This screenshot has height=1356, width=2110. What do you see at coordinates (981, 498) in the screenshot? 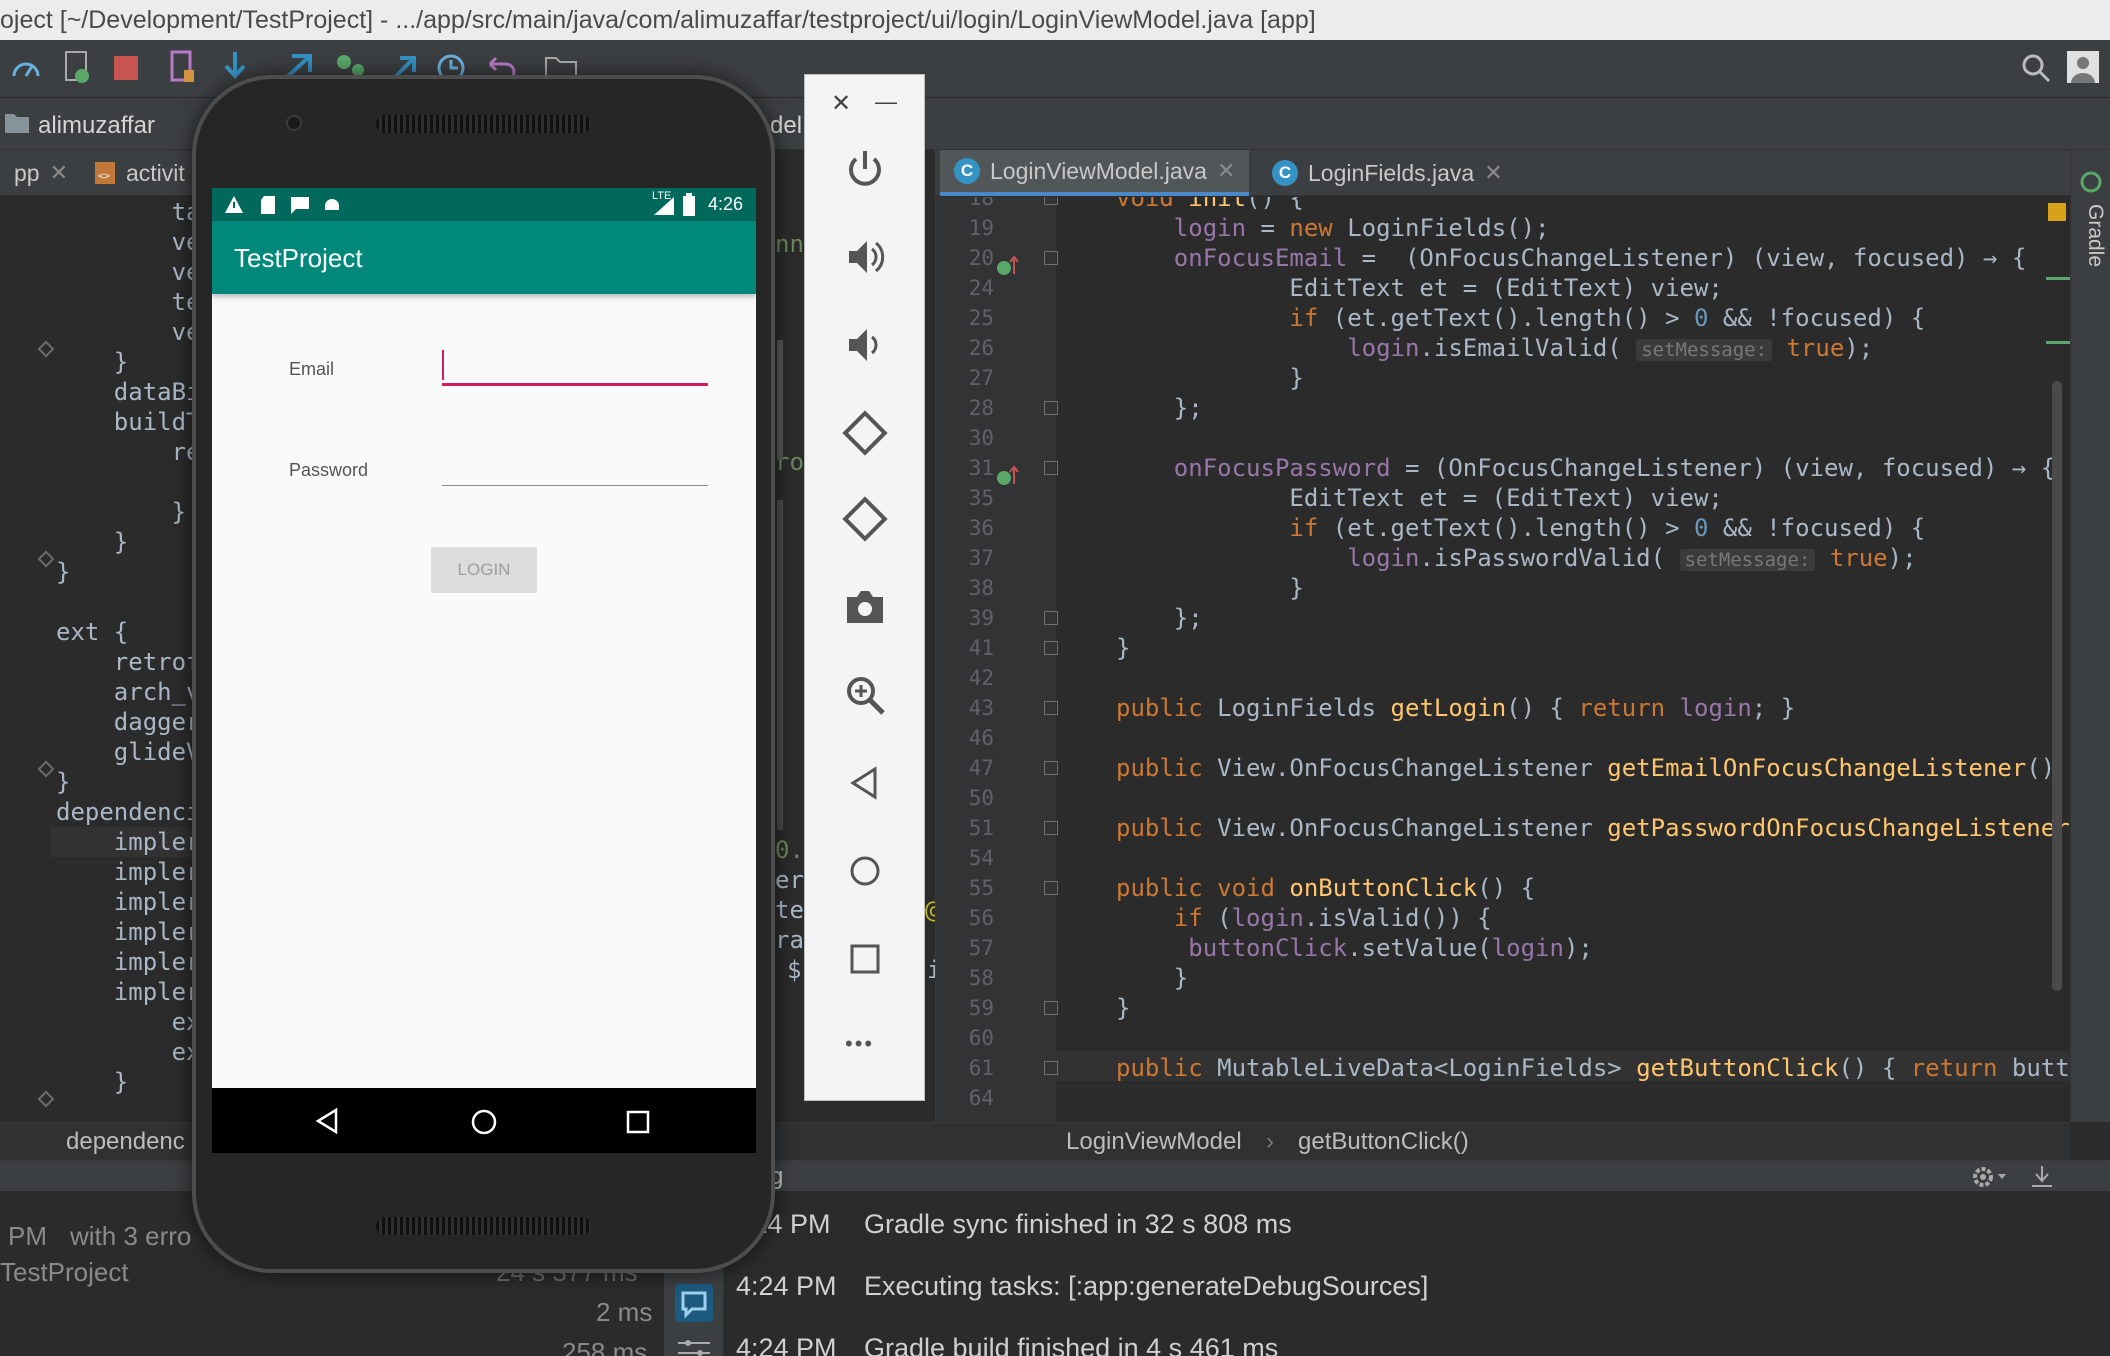
I see `line-number: 35` at bounding box center [981, 498].